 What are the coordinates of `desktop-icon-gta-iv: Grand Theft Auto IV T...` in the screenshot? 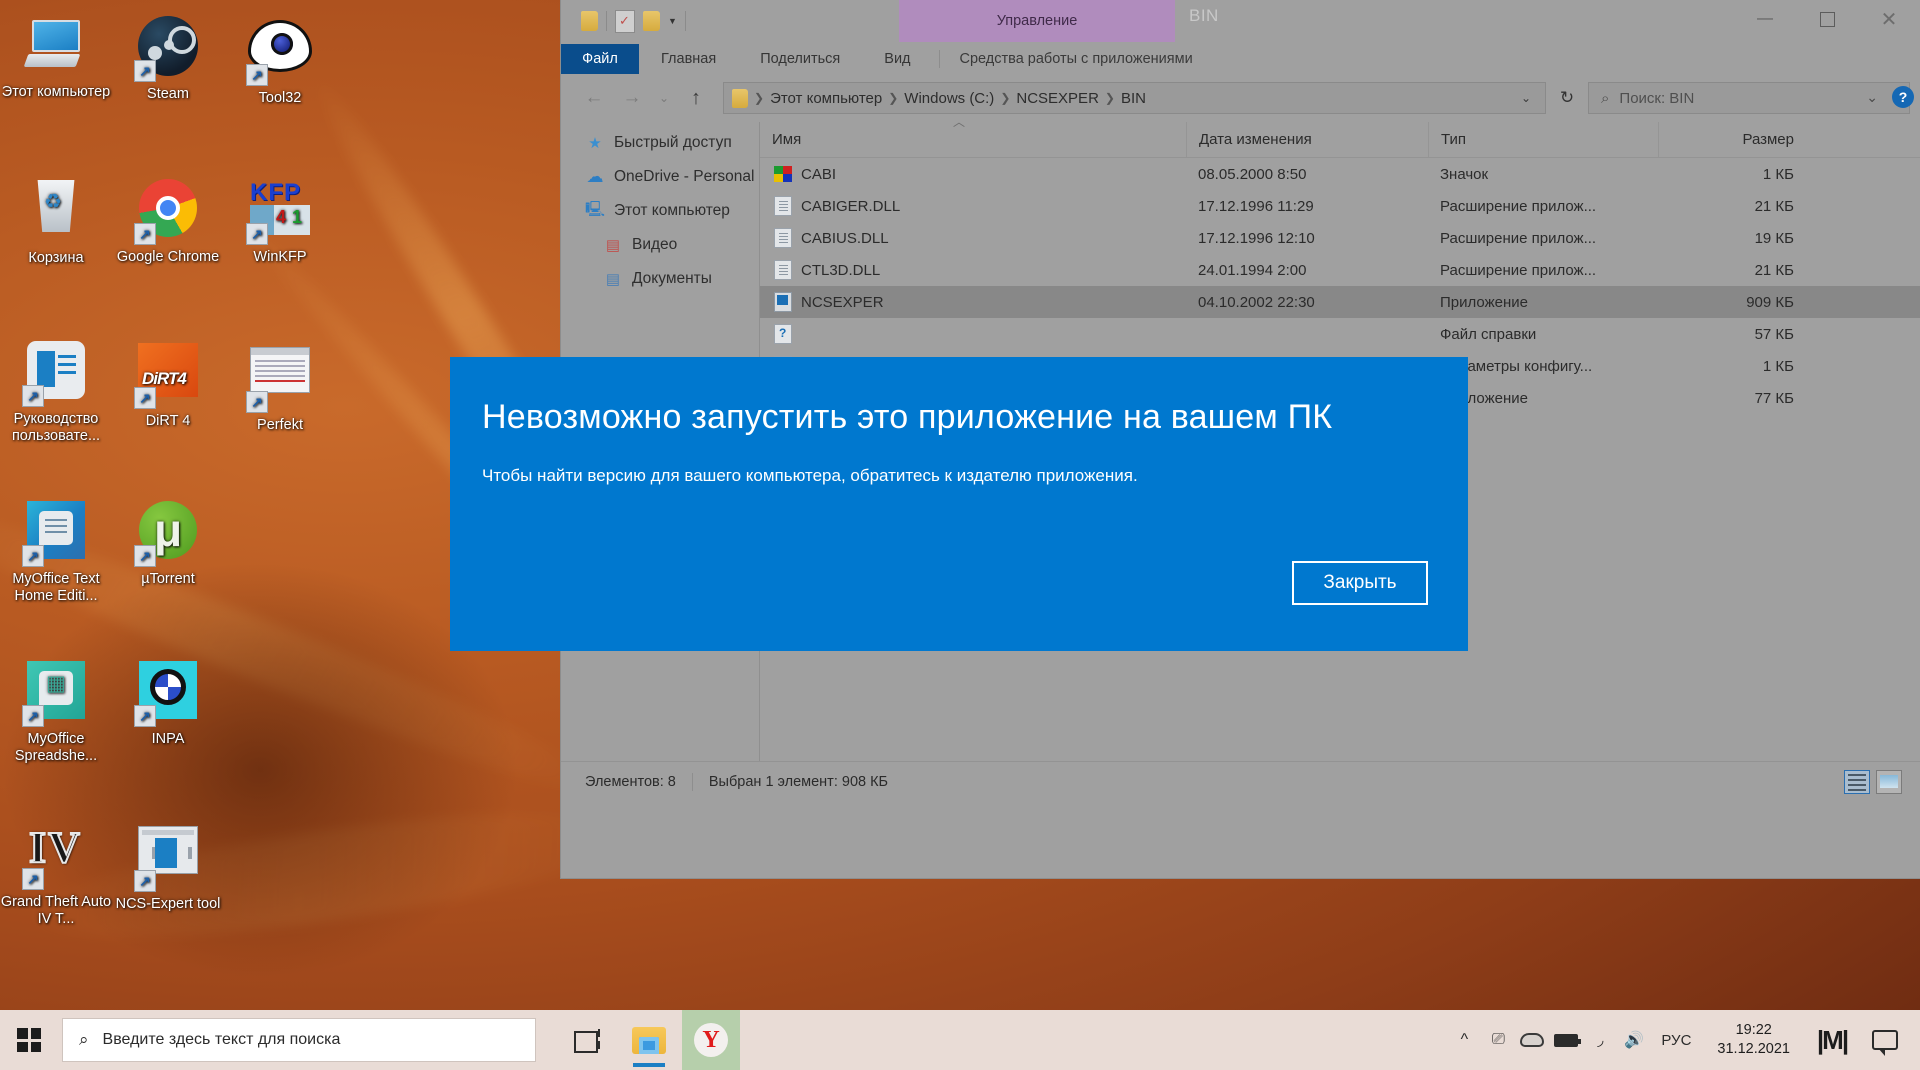 It's located at (56, 873).